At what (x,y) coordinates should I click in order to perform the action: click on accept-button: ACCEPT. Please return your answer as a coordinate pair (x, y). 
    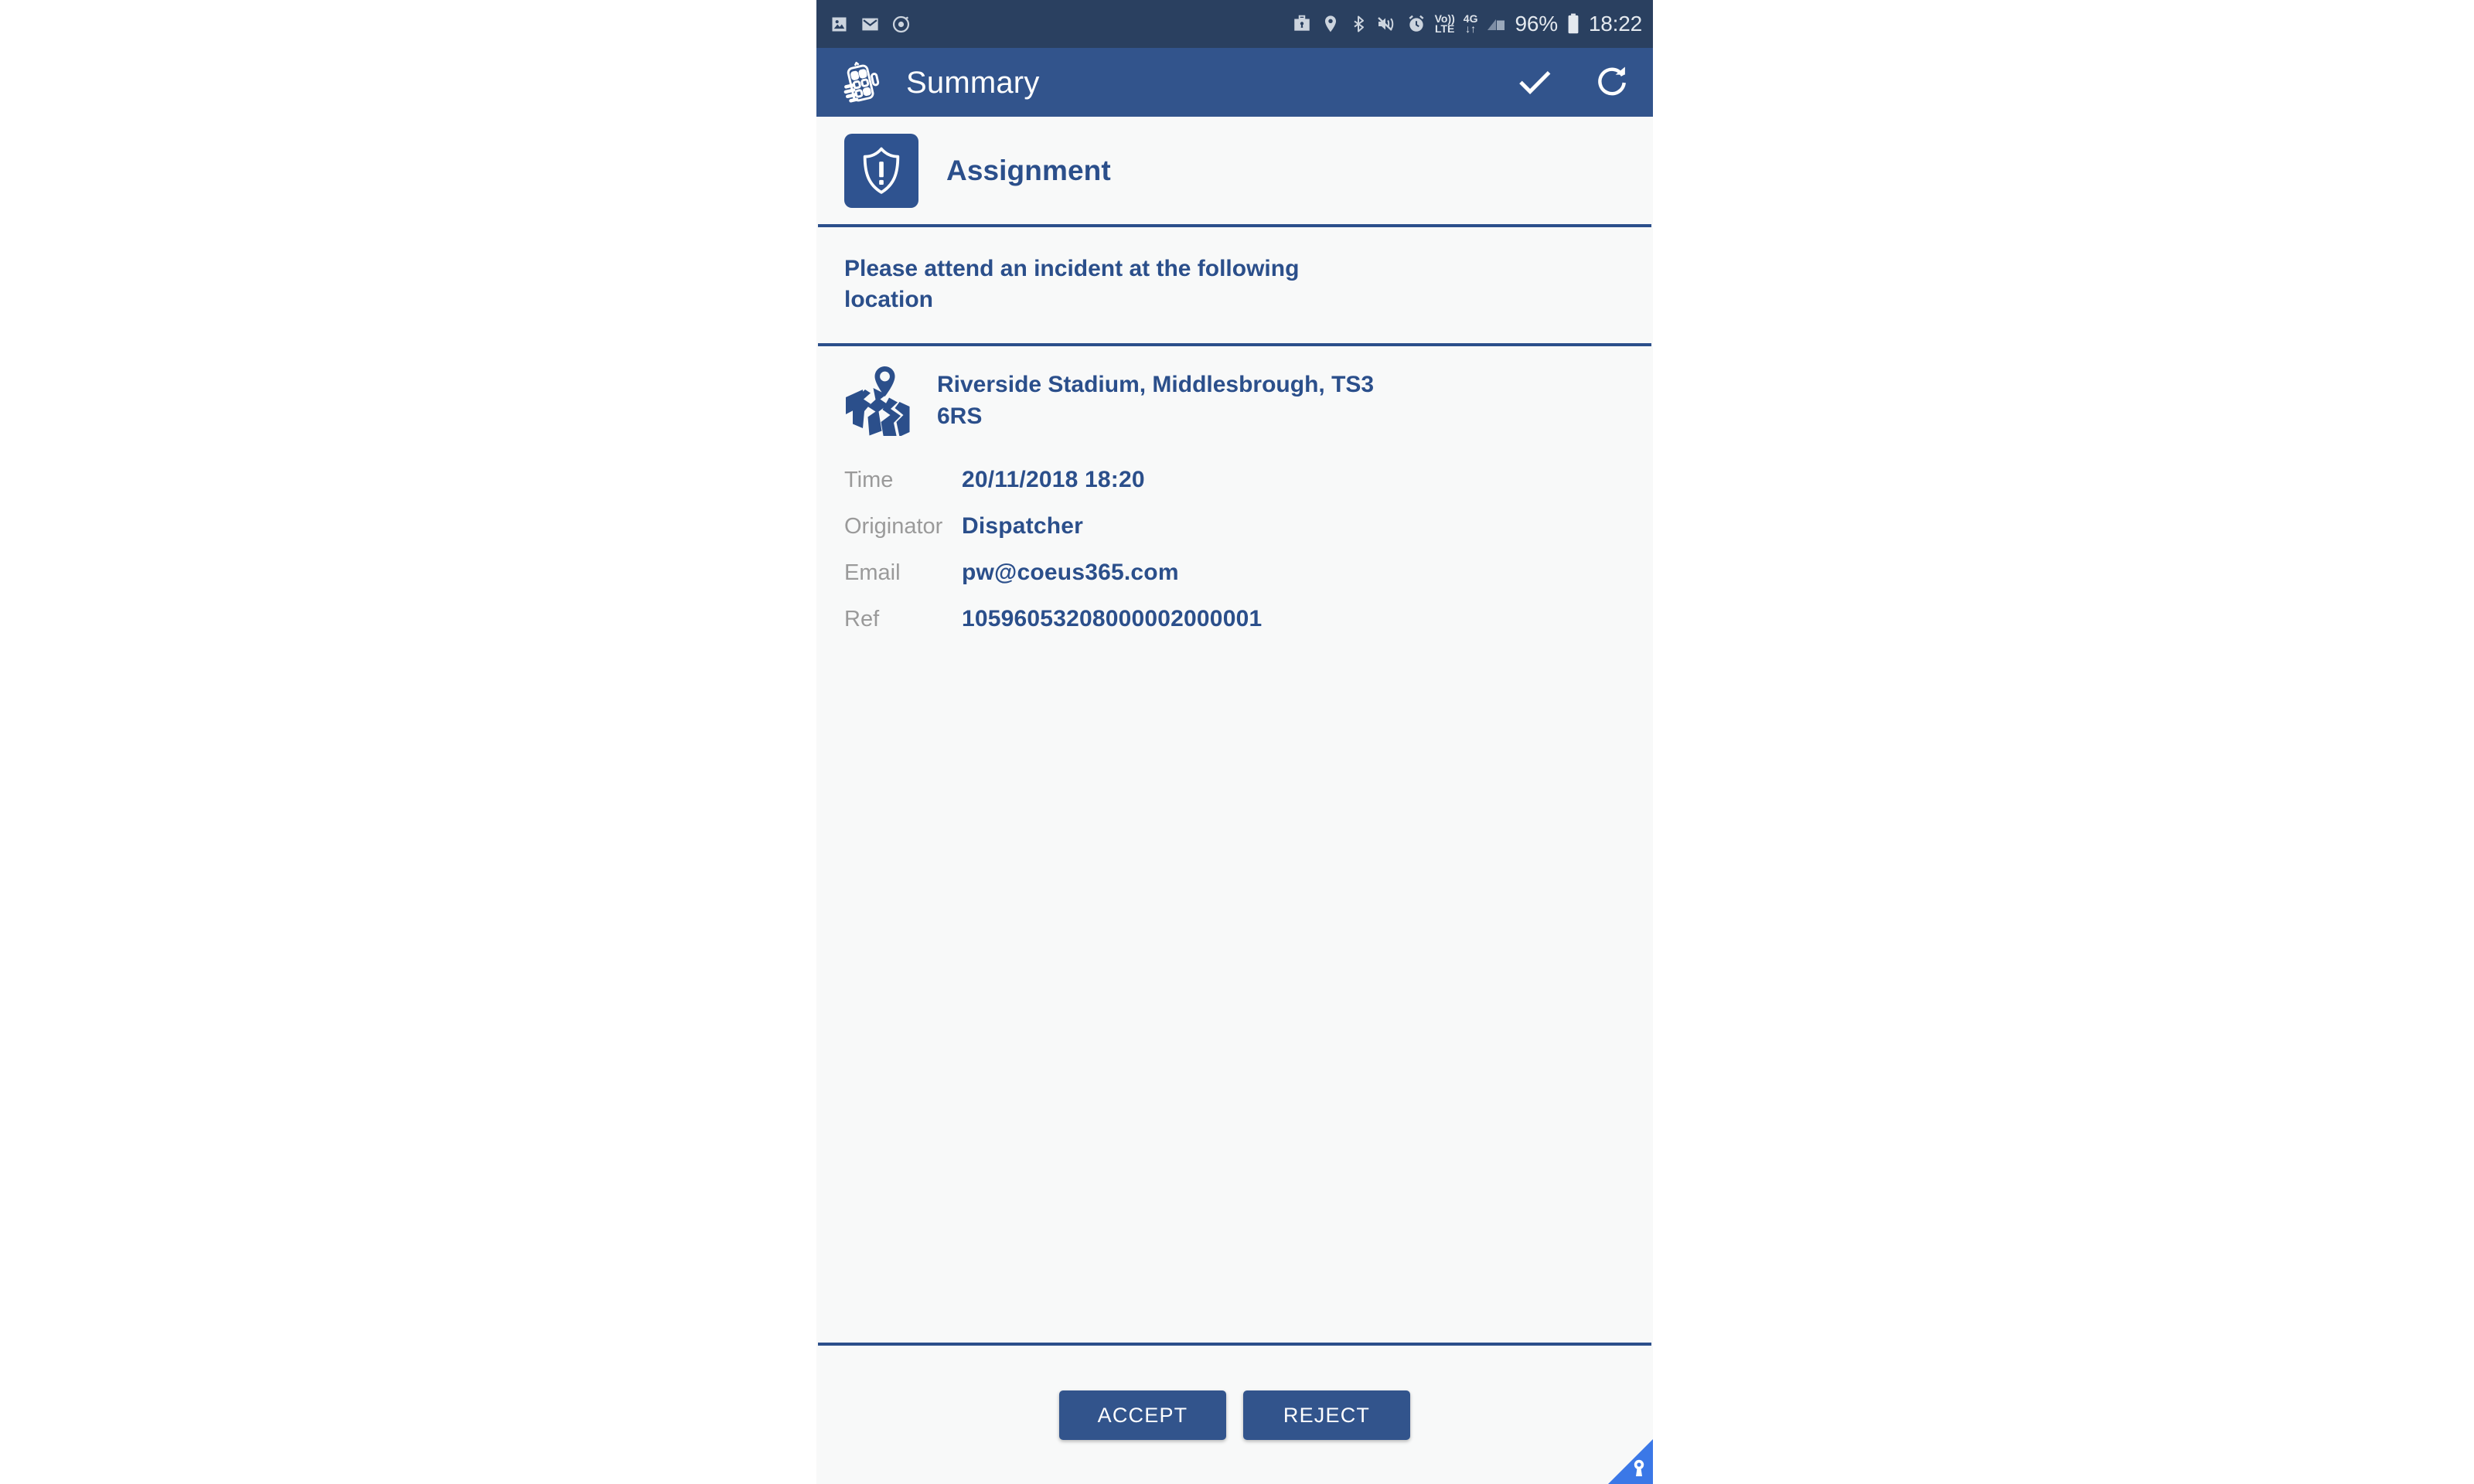
    Looking at the image, I should click on (1142, 1415).